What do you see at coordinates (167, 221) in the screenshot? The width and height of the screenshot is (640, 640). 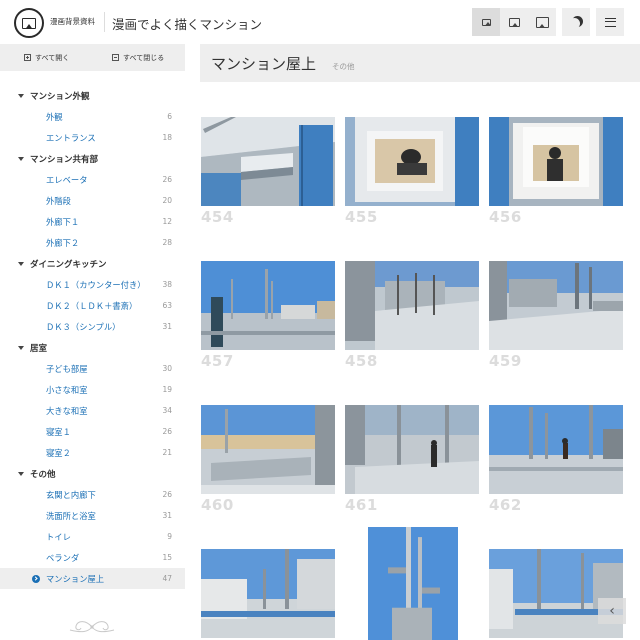 I see `sidebar-item-count: 12` at bounding box center [167, 221].